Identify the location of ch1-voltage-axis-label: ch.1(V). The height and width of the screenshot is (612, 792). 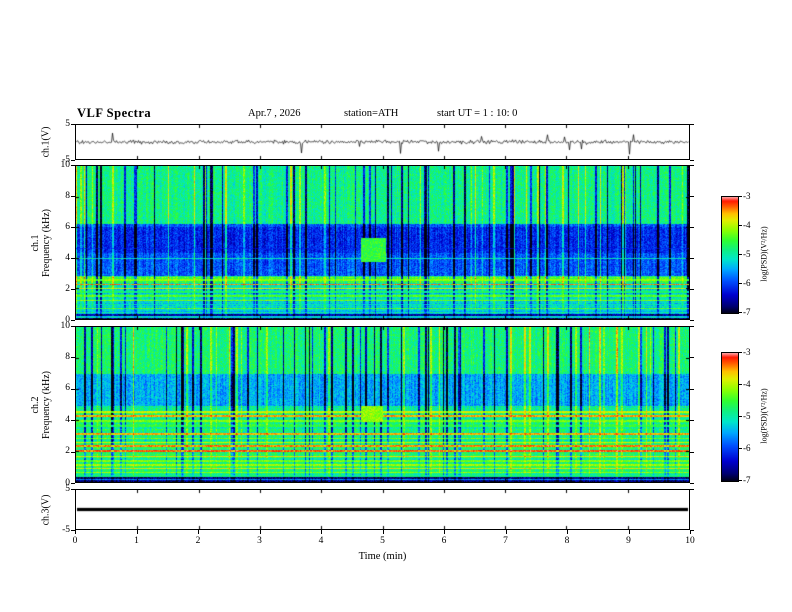
(46, 142).